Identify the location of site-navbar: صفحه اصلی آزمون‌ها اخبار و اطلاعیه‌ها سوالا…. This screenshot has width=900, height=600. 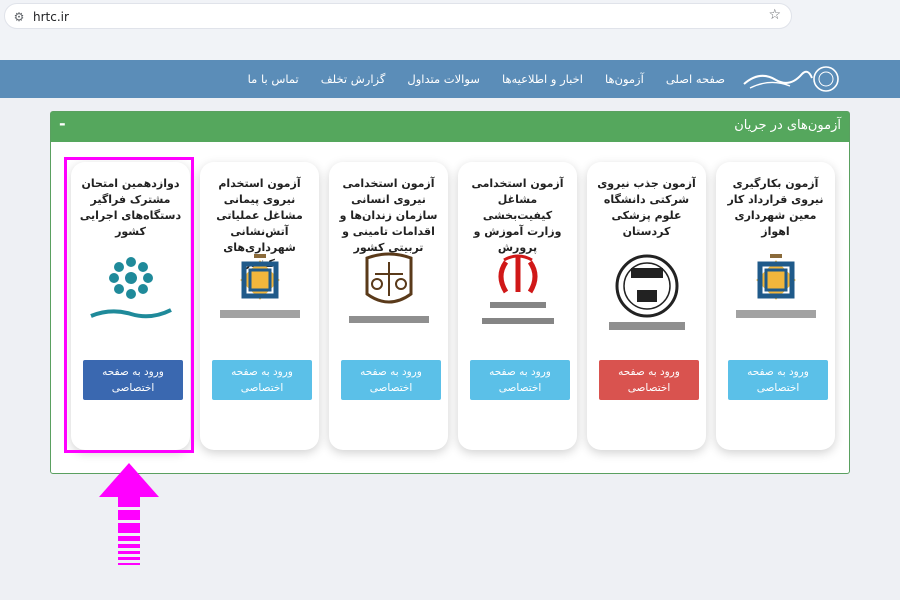
(450, 79).